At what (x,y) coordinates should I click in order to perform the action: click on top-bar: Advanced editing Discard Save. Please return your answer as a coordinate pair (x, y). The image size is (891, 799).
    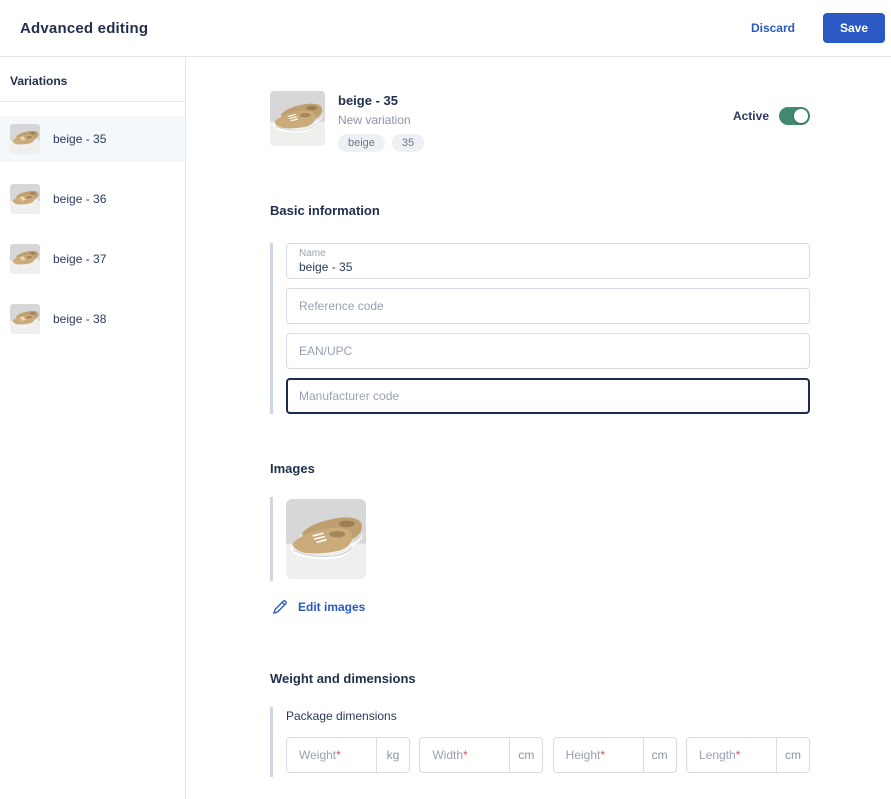
    Looking at the image, I should click on (445, 28).